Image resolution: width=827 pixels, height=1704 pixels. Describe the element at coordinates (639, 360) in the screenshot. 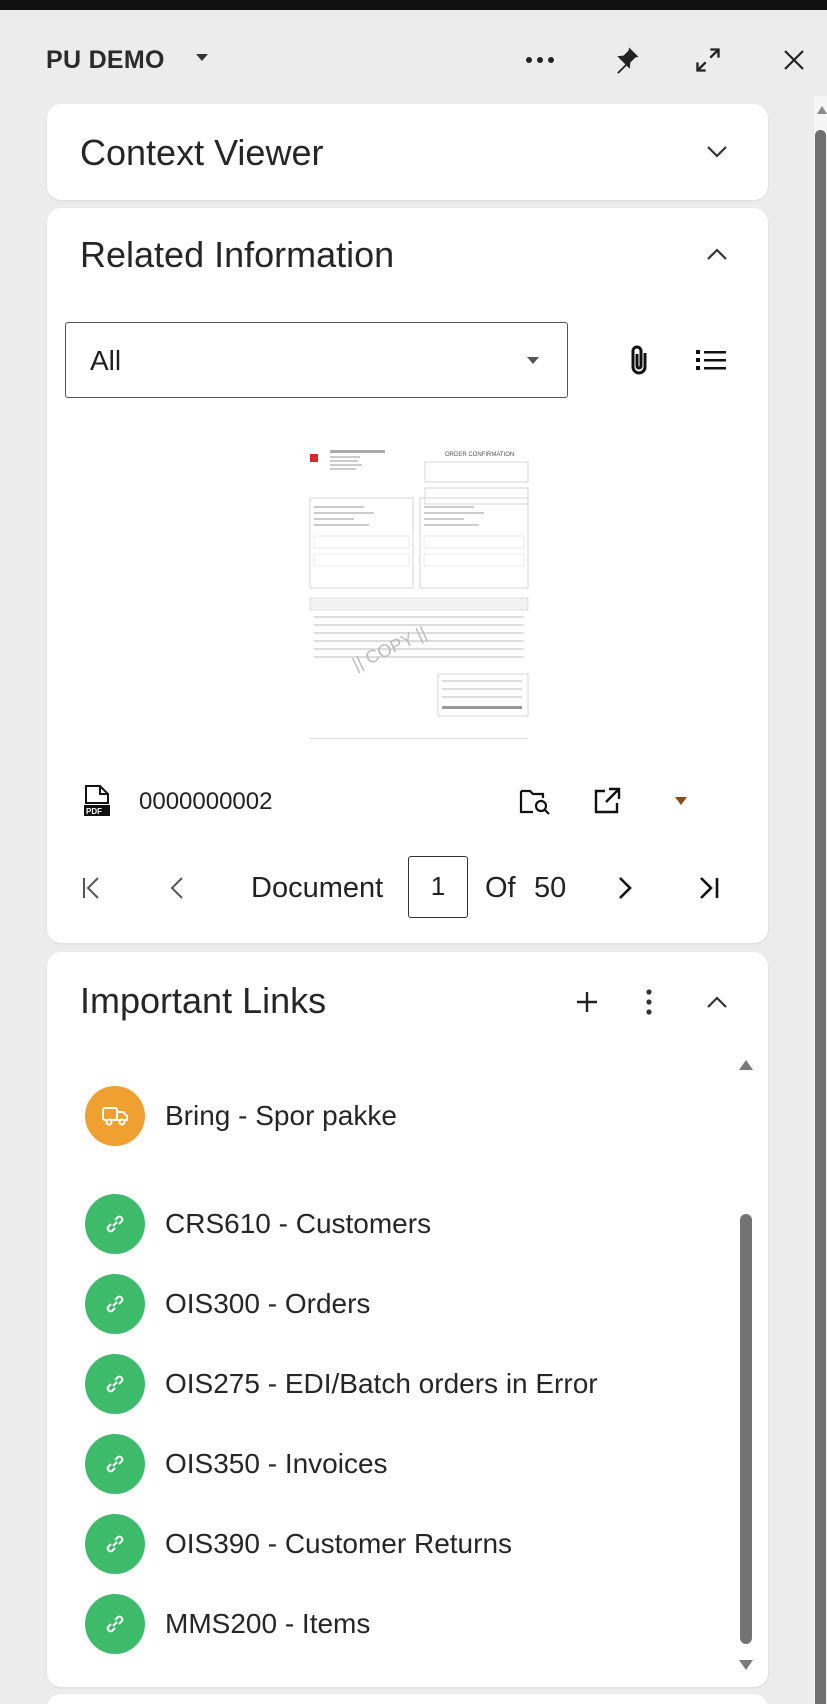

I see `attachment-icon` at that location.